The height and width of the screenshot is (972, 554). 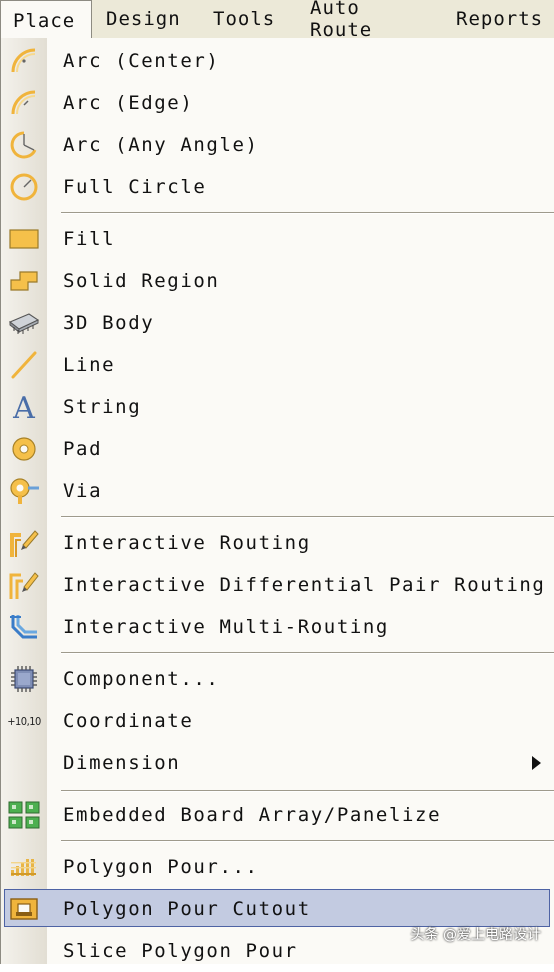 What do you see at coordinates (24, 365) in the screenshot?
I see `line-icon` at bounding box center [24, 365].